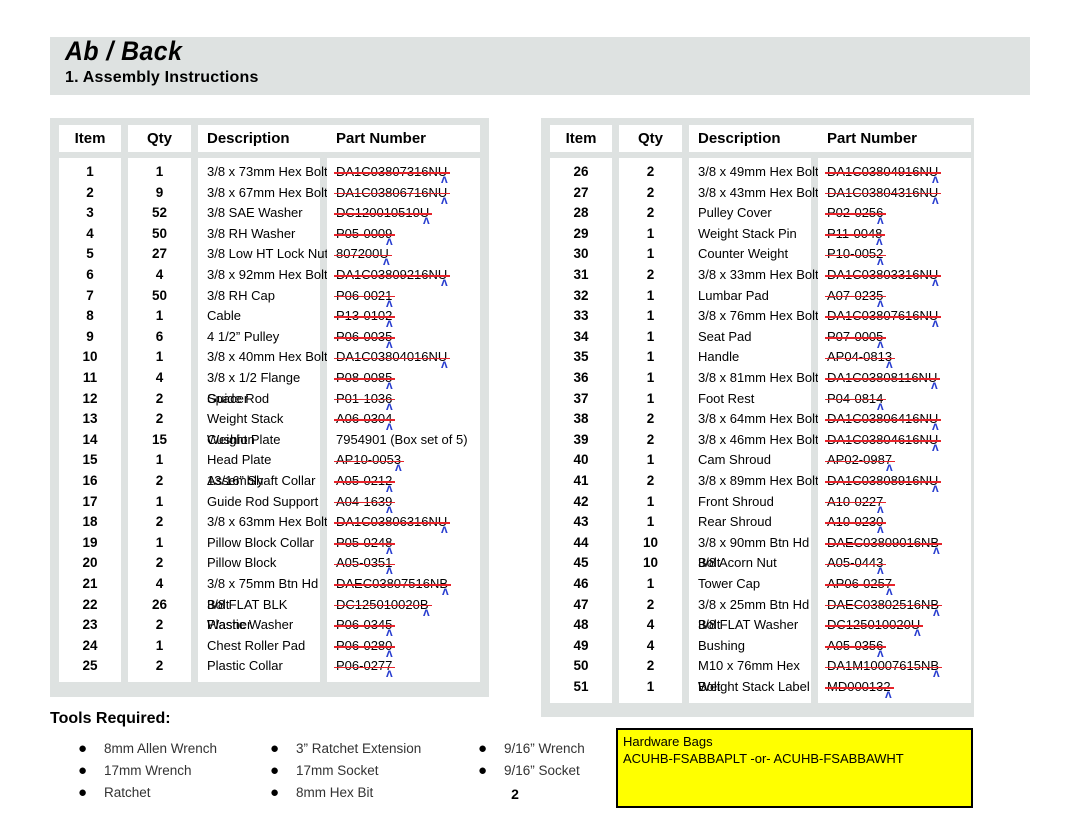 Image resolution: width=1080 pixels, height=834 pixels. I want to click on table-cell-desc: 3/8 x 92mm Hex Bolt, so click(267, 274).